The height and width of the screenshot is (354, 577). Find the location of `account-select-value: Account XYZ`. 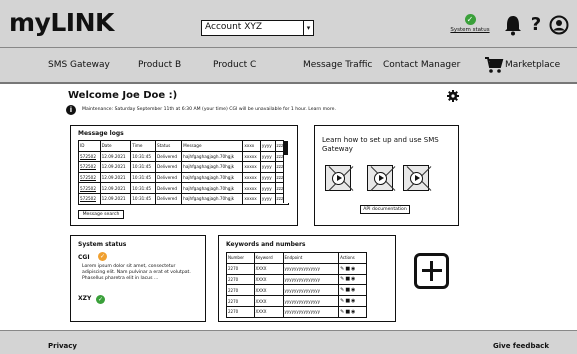

account-select-value: Account XYZ is located at coordinates (234, 27).